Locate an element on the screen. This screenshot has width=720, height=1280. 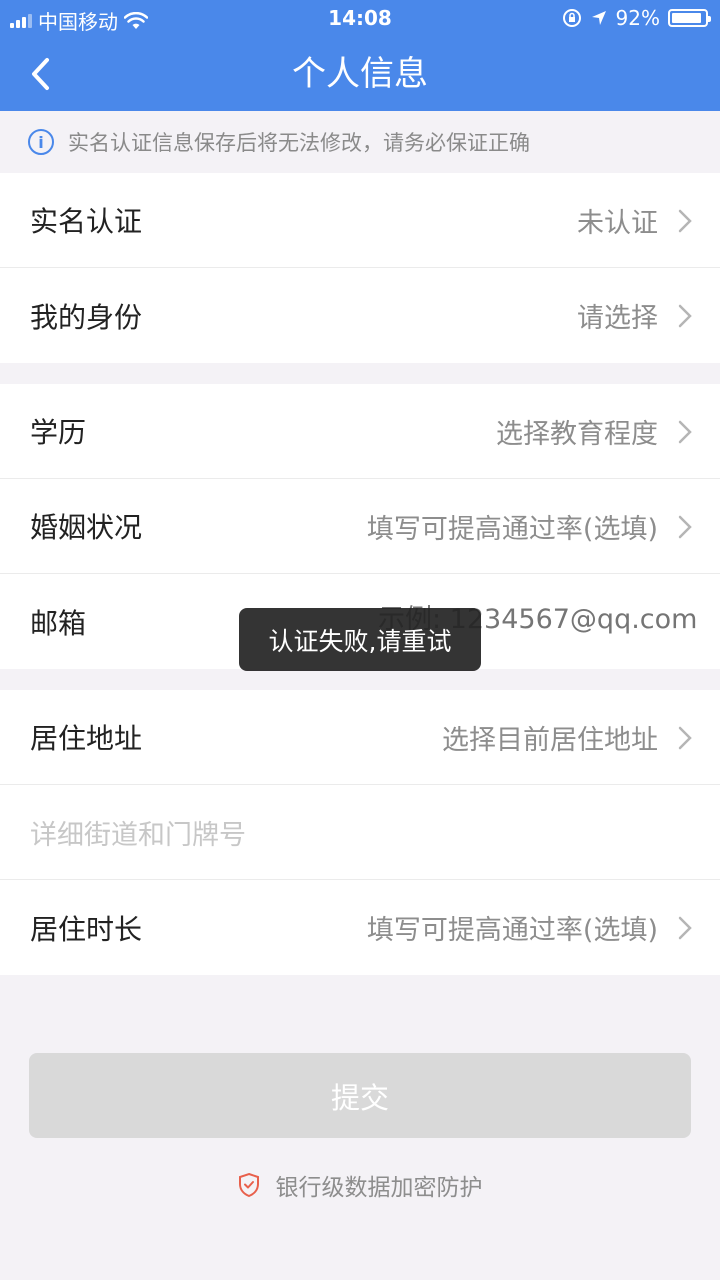
page-title: 个人信息 is located at coordinates (360, 74).